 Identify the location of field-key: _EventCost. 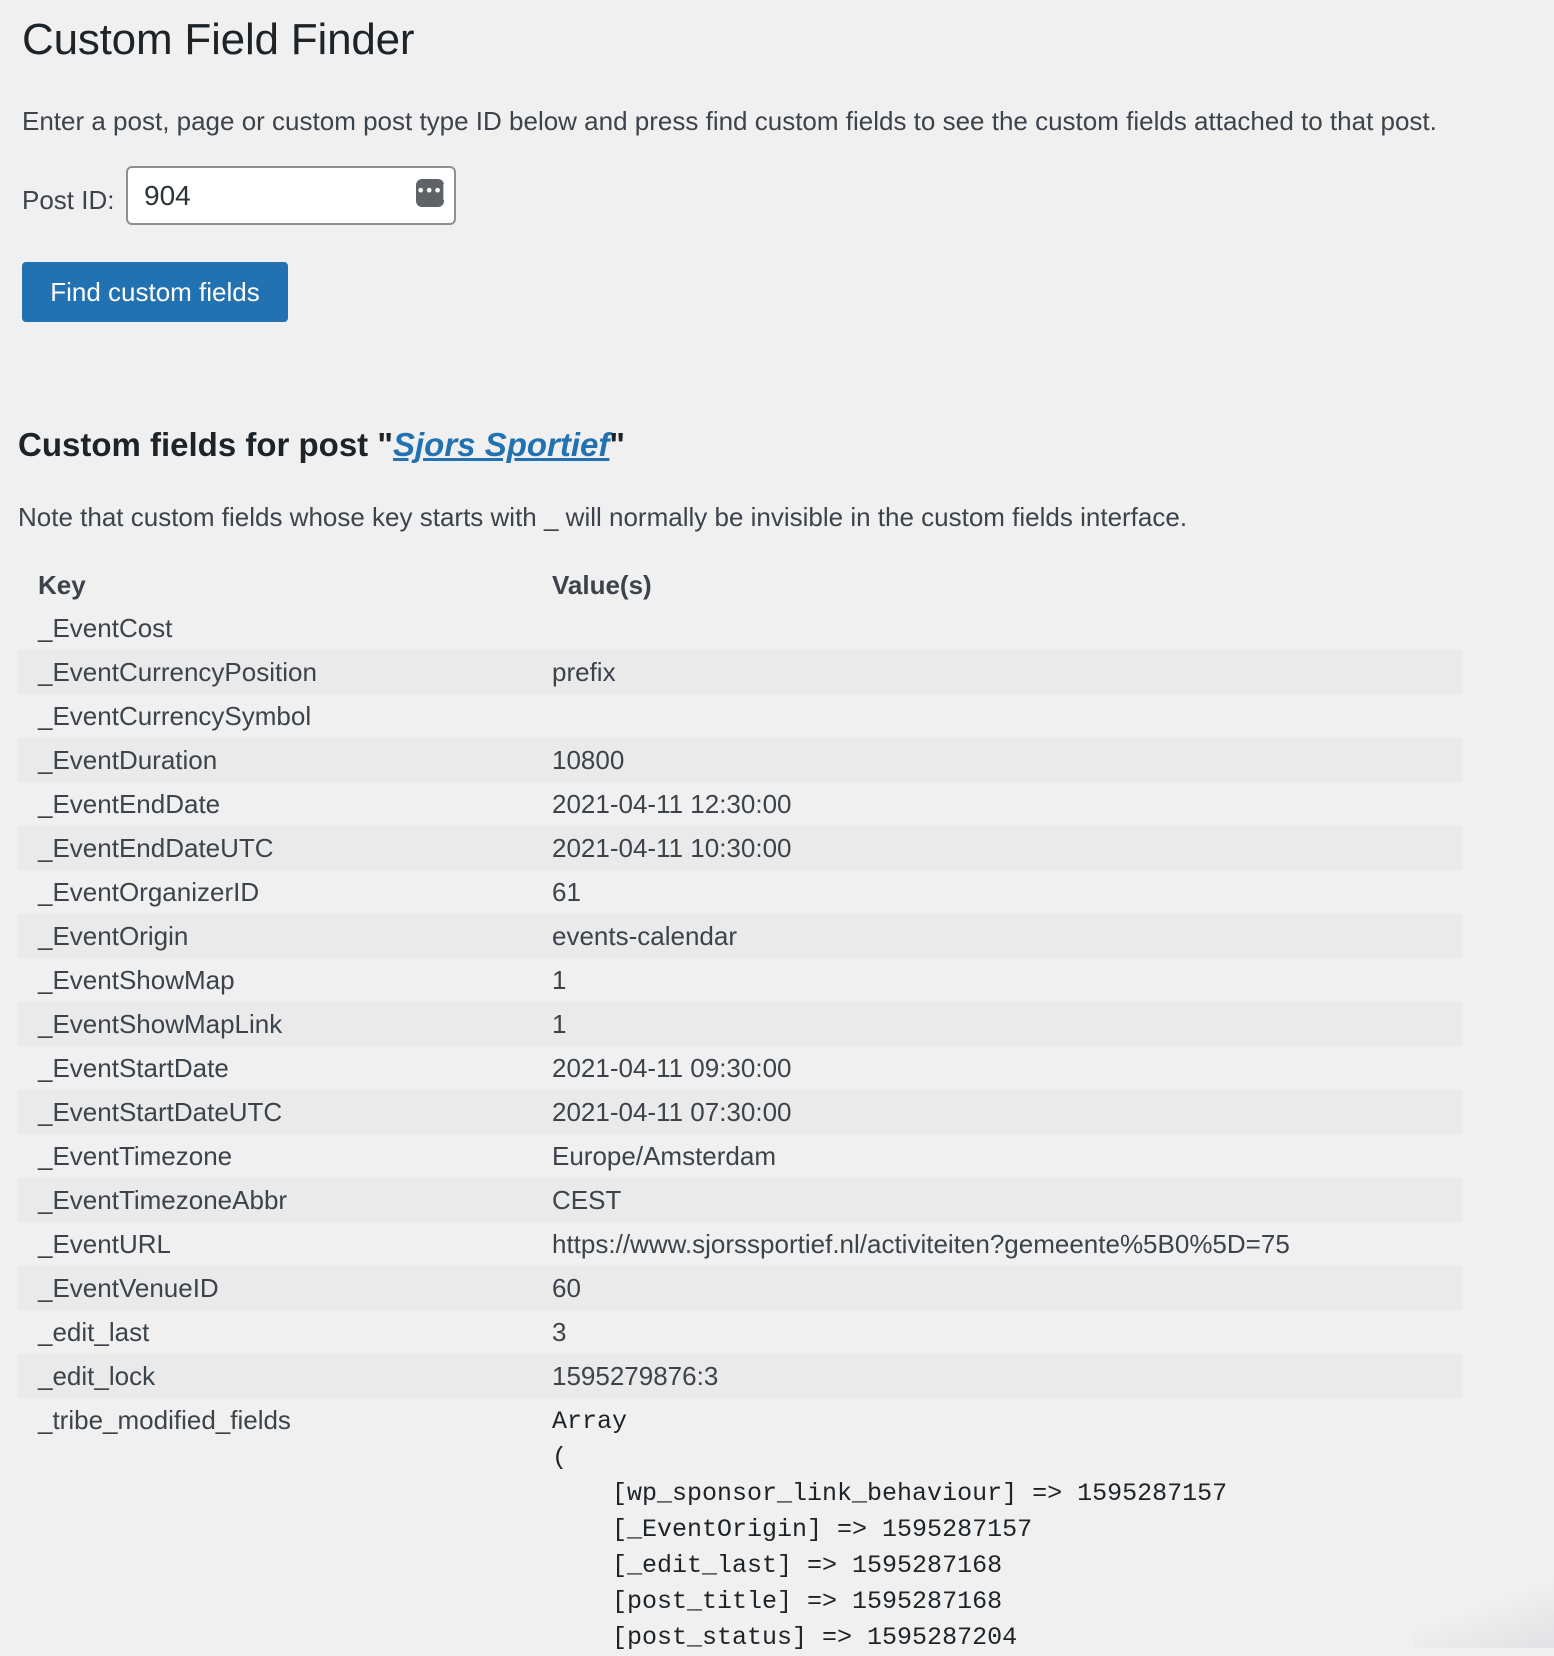
(105, 628).